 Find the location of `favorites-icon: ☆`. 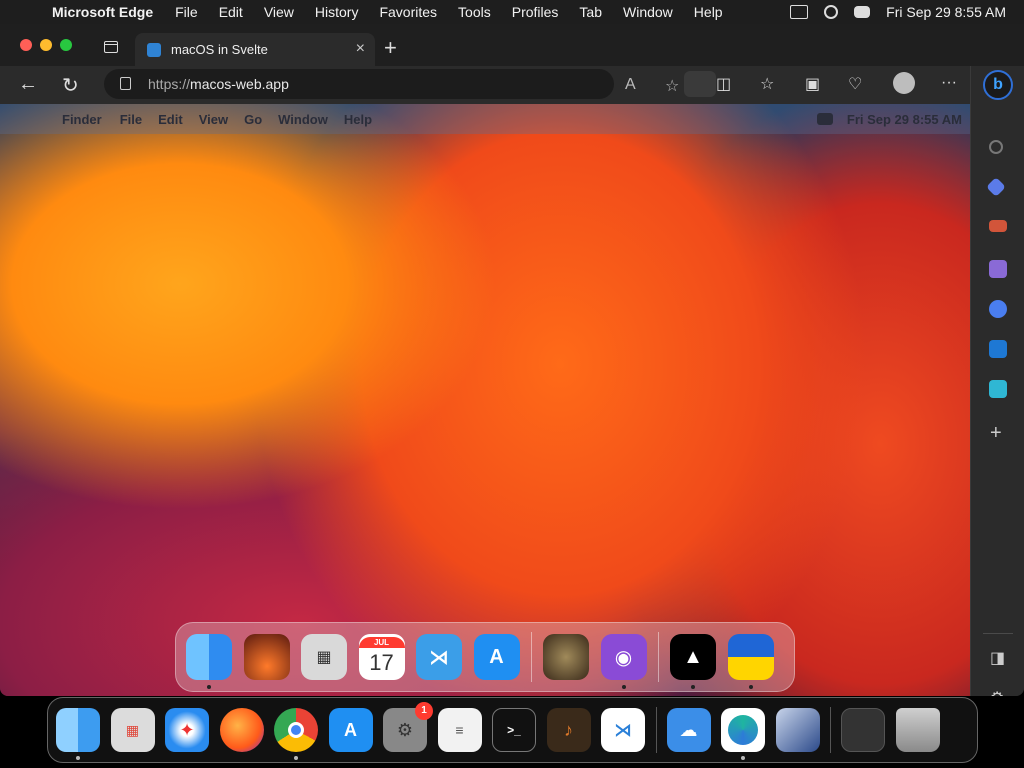

favorites-icon: ☆ is located at coordinates (767, 84).